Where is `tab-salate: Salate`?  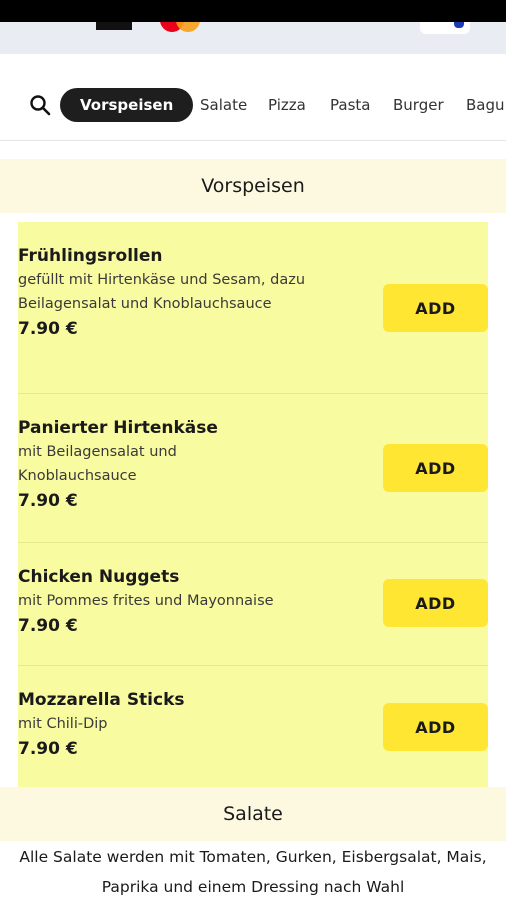
tab-salate: Salate is located at coordinates (223, 105).